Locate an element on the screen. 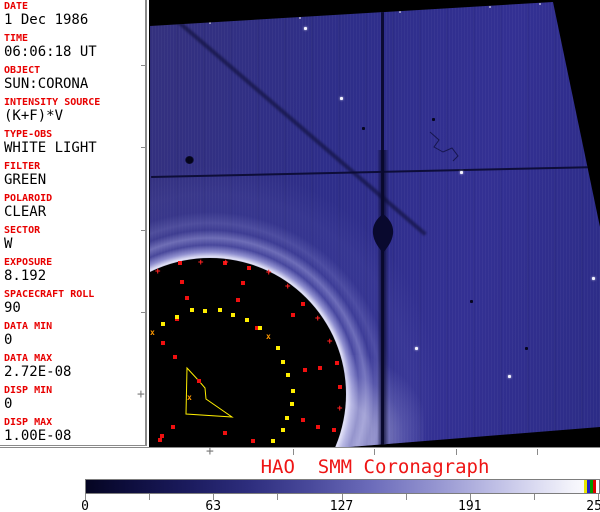 The image size is (600, 512). field-value: W is located at coordinates (8, 244).